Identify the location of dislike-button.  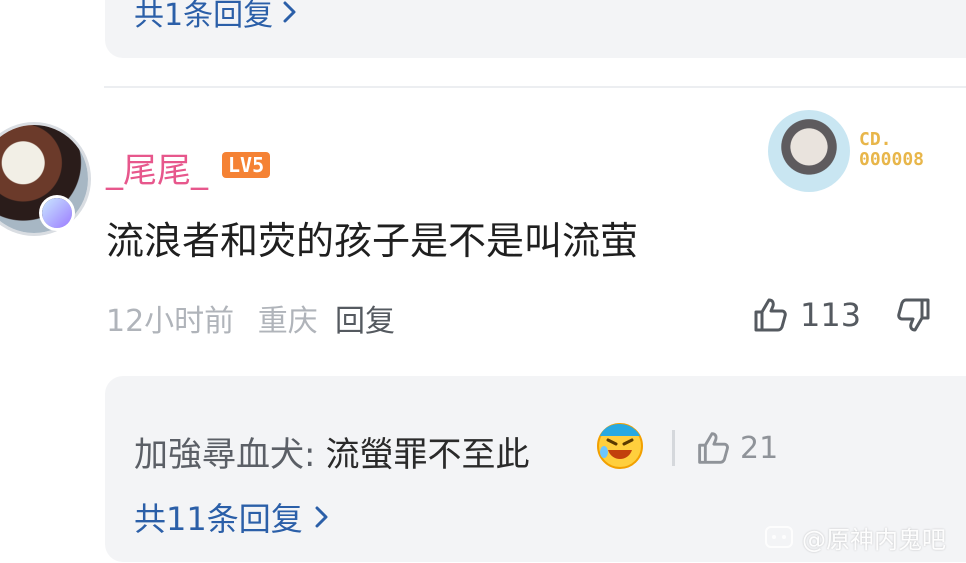
(915, 317).